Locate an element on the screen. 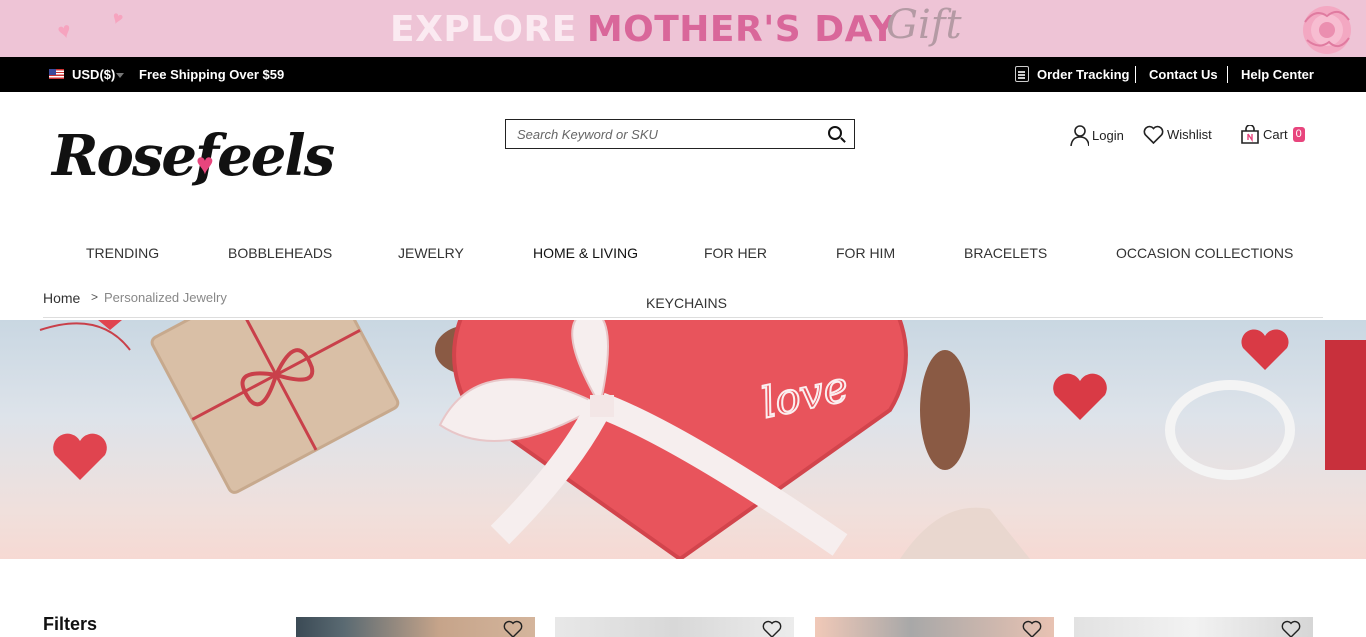  filters-title: Filters is located at coordinates (70, 624).